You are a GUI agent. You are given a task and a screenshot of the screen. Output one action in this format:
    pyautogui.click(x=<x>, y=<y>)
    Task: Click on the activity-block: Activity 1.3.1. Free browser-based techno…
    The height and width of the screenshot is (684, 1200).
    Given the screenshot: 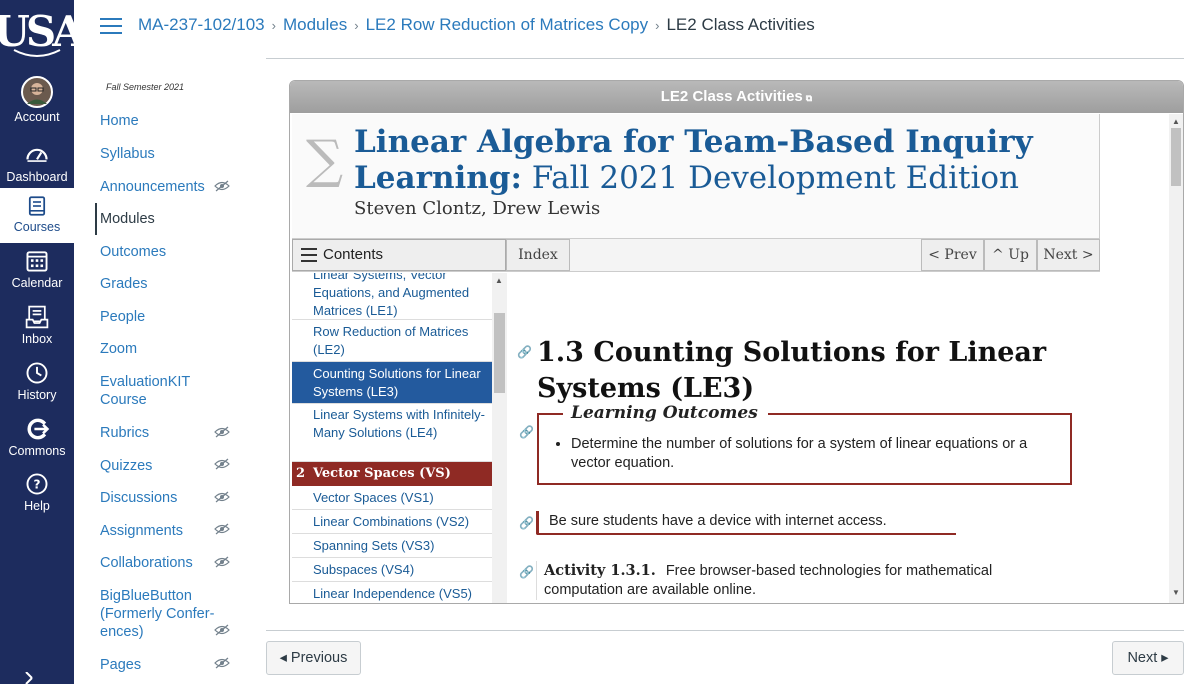 What is the action you would take?
    pyautogui.click(x=786, y=580)
    